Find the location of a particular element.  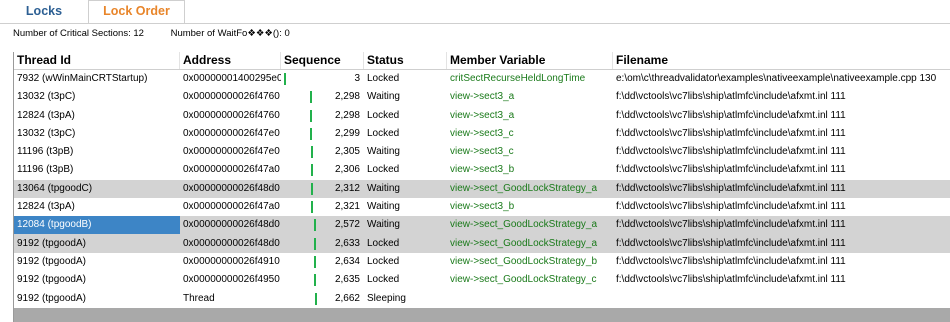

sequence-value: 2,633 is located at coordinates (347, 243).